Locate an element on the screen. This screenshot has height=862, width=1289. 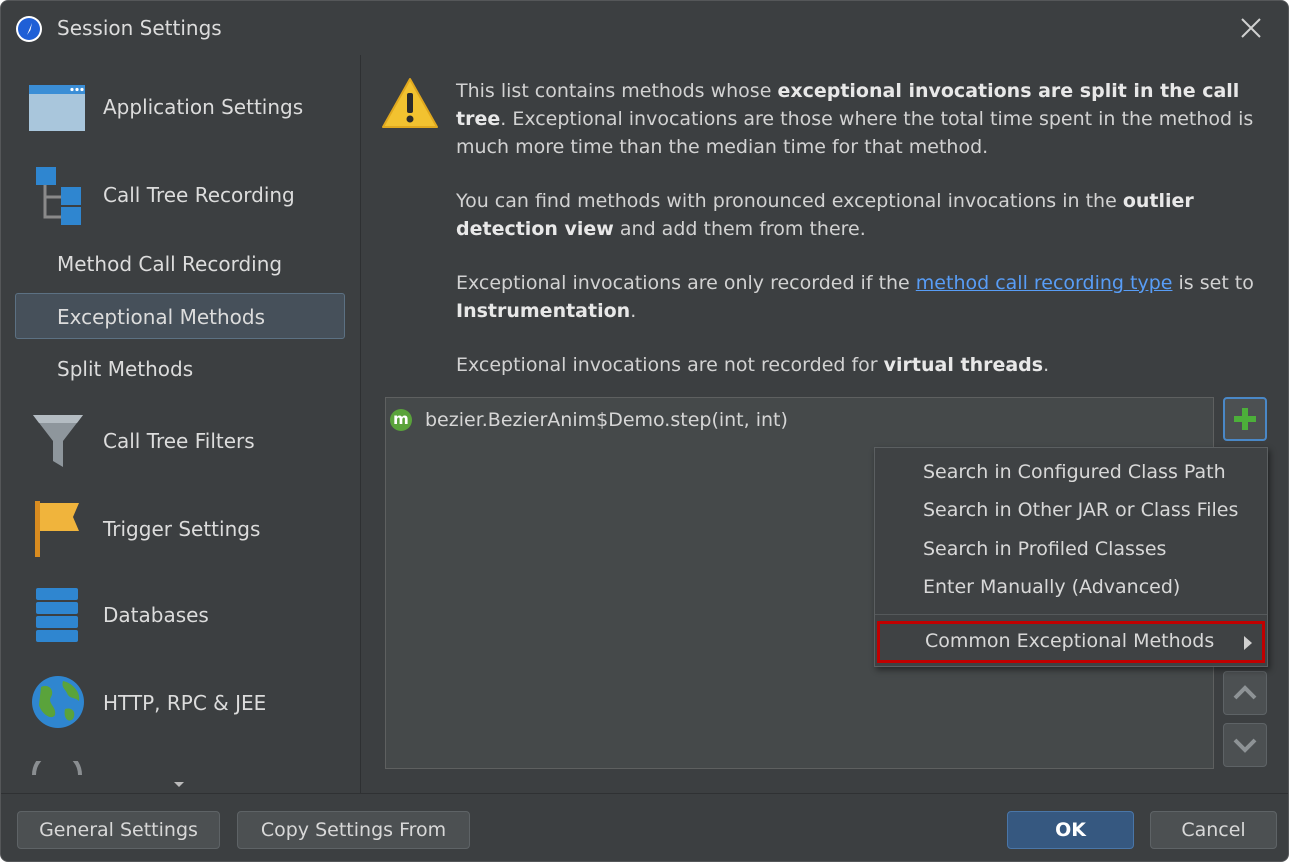
sidebar-item-http-rpc-jee: HTTP, RPC & JEE is located at coordinates (180, 704).